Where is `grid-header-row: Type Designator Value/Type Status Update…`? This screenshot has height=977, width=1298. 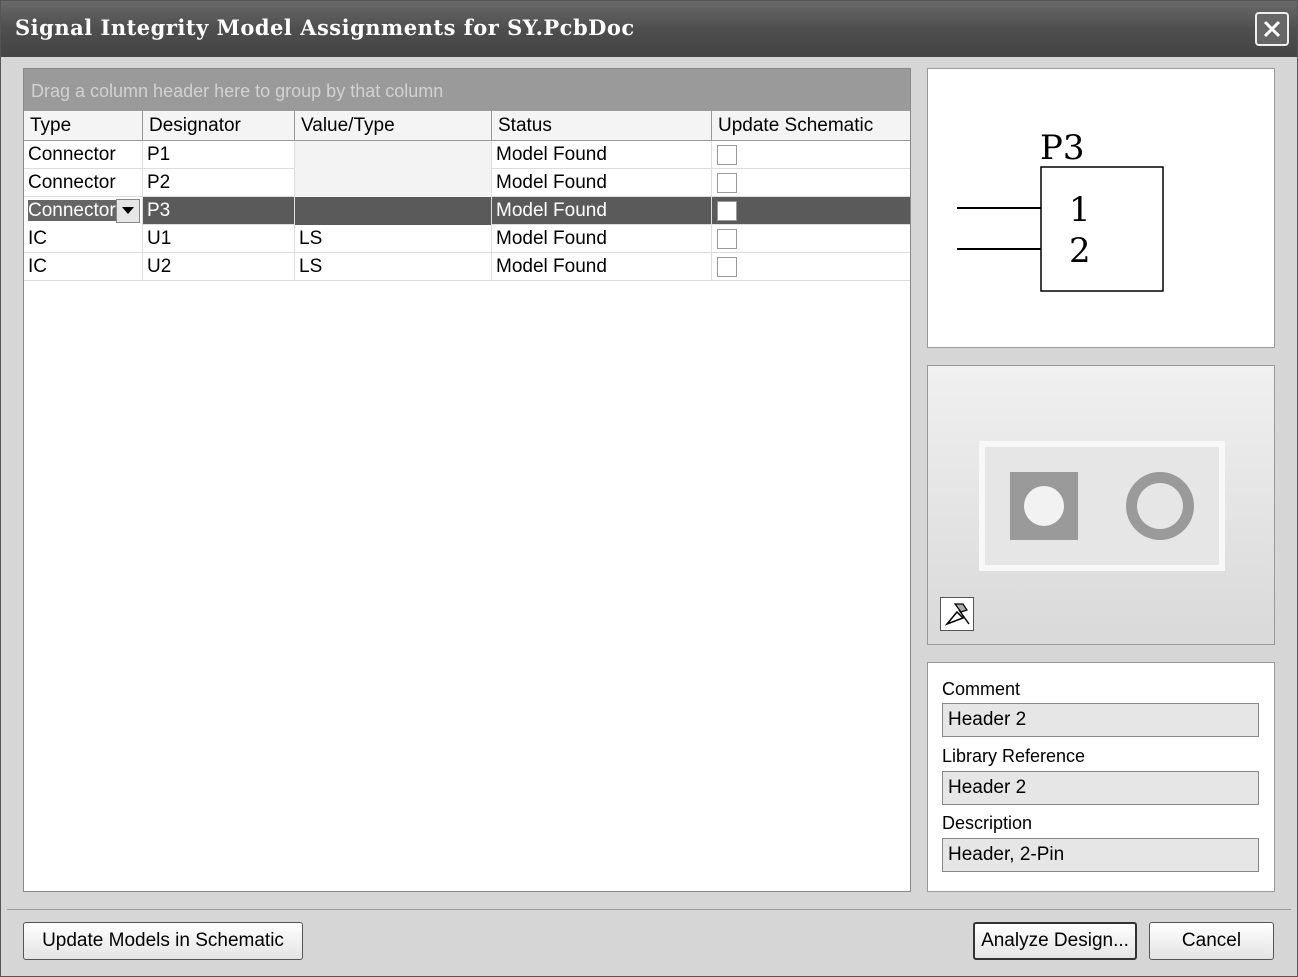
grid-header-row: Type Designator Value/Type Status Update… is located at coordinates (467, 126).